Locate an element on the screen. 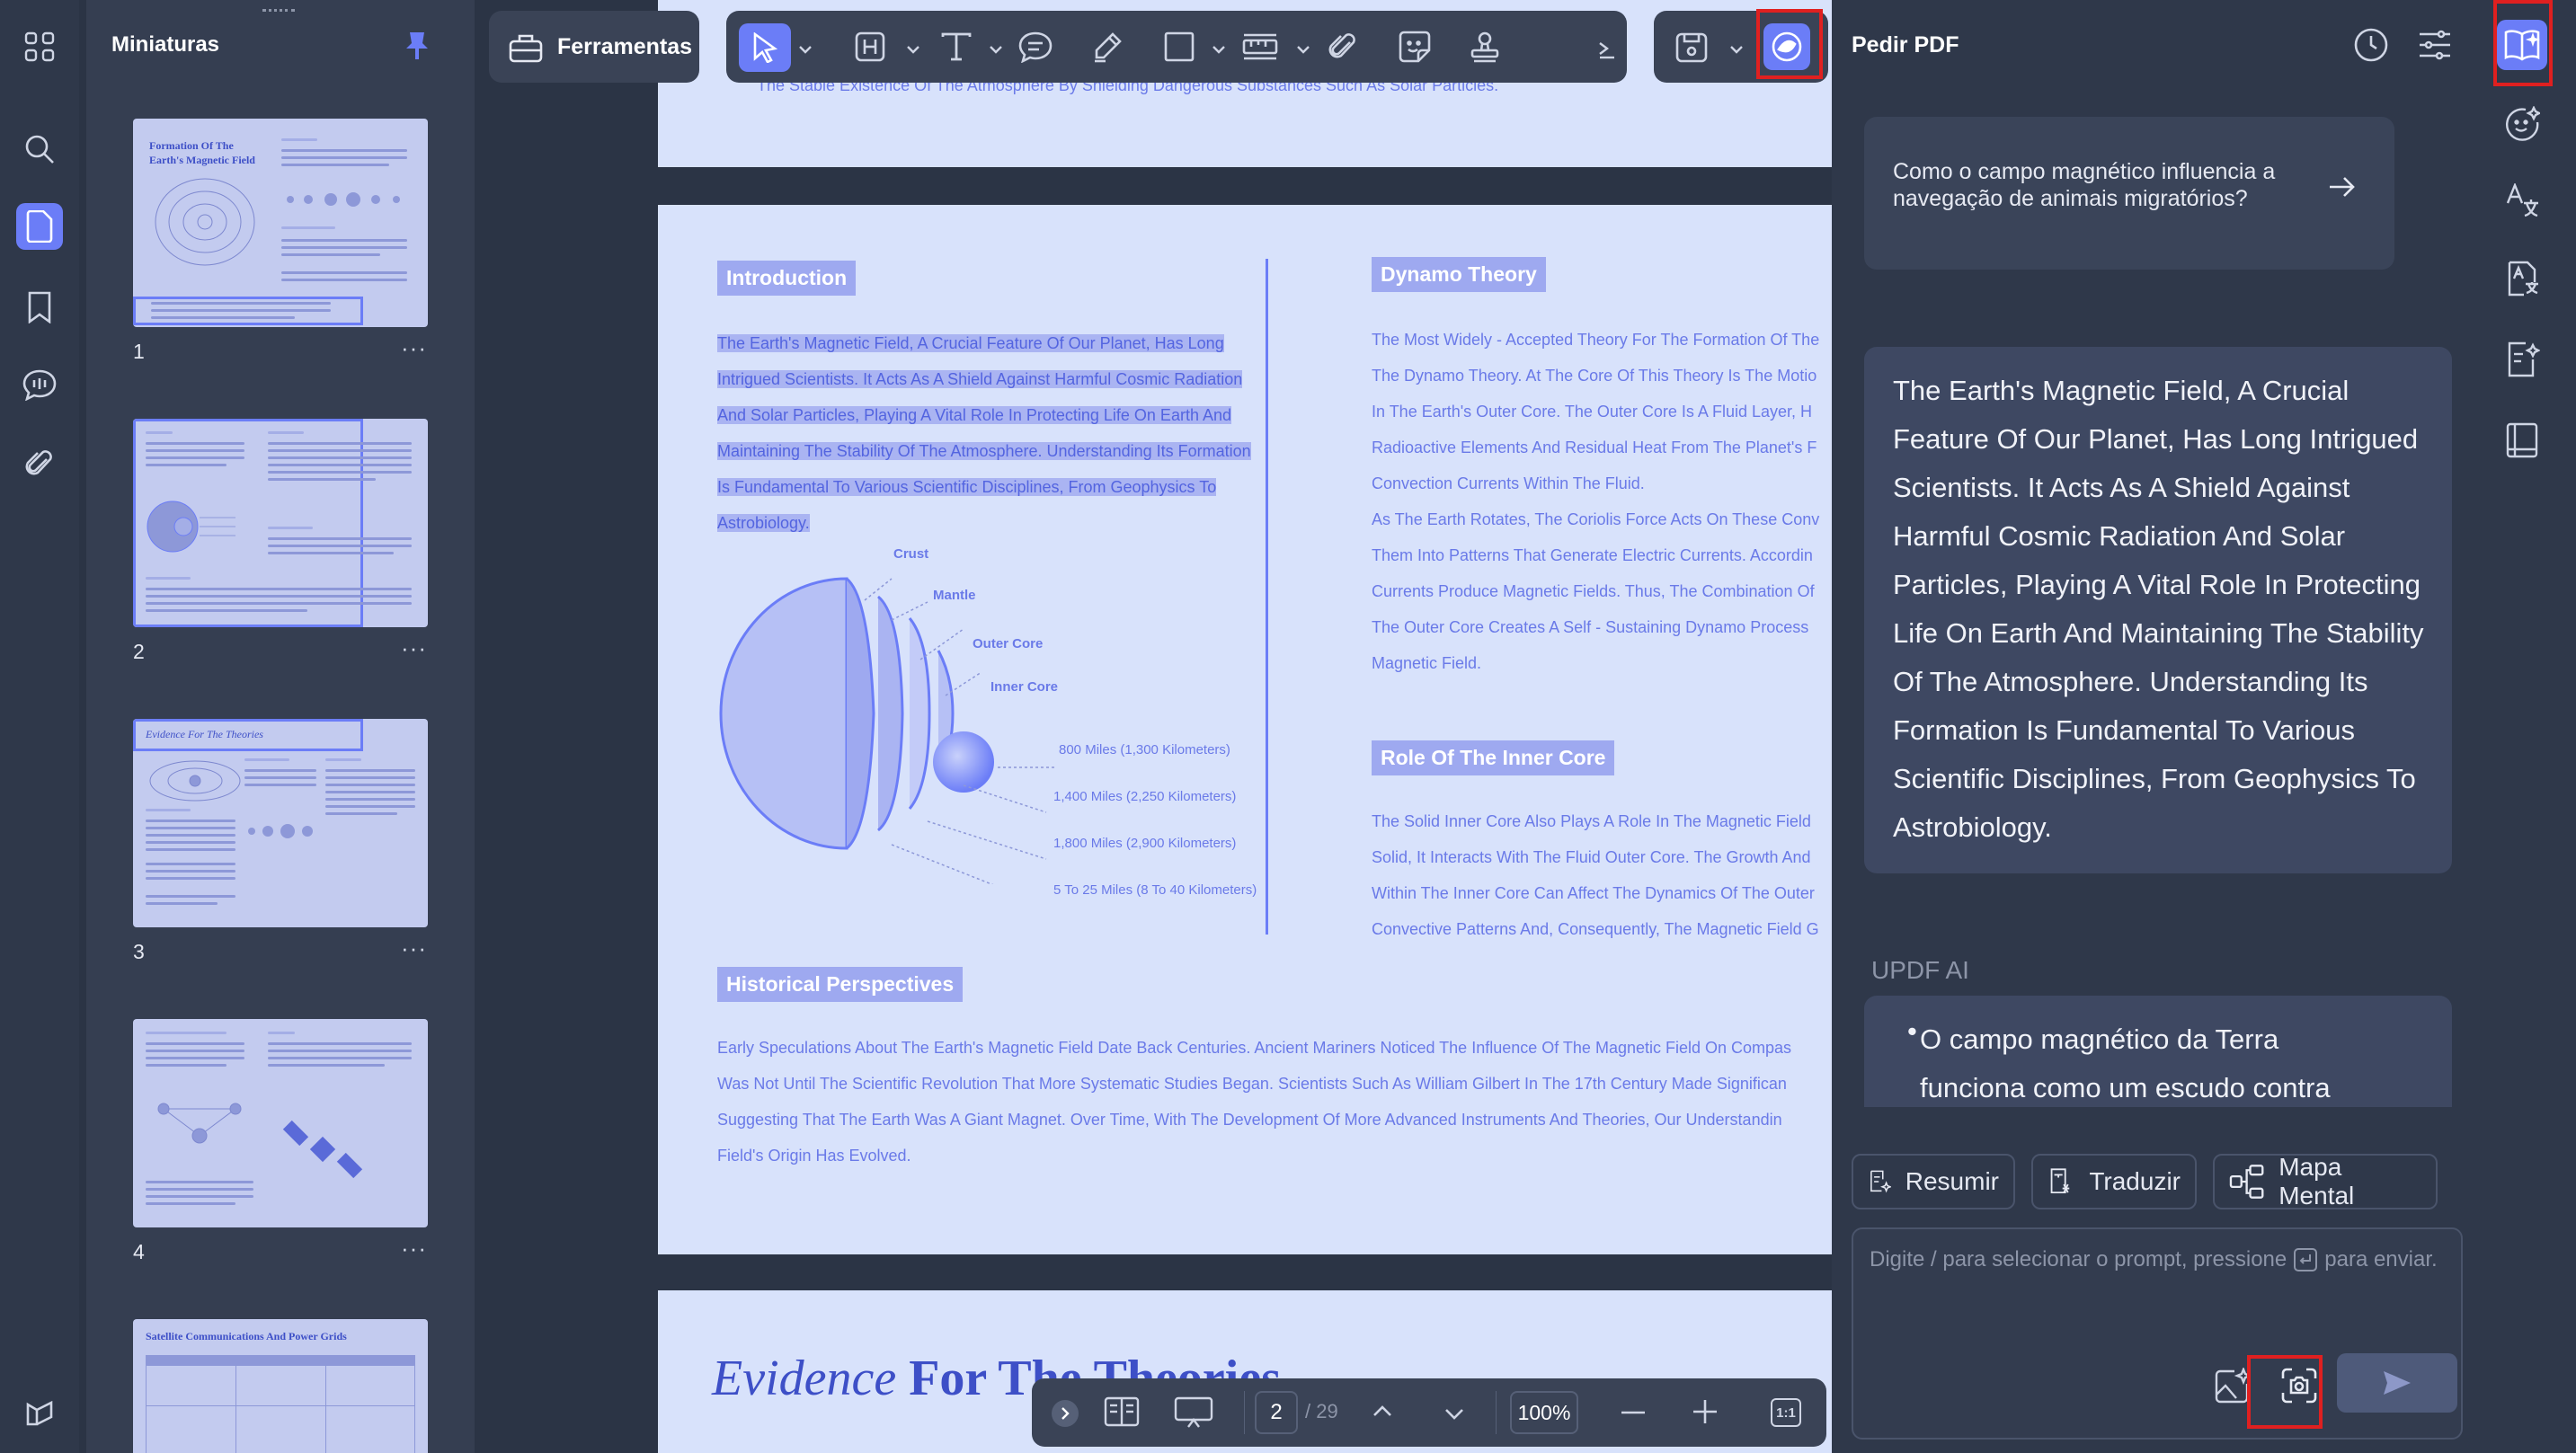 Image resolution: width=2576 pixels, height=1453 pixels. resize-handle is located at coordinates (278, 11).